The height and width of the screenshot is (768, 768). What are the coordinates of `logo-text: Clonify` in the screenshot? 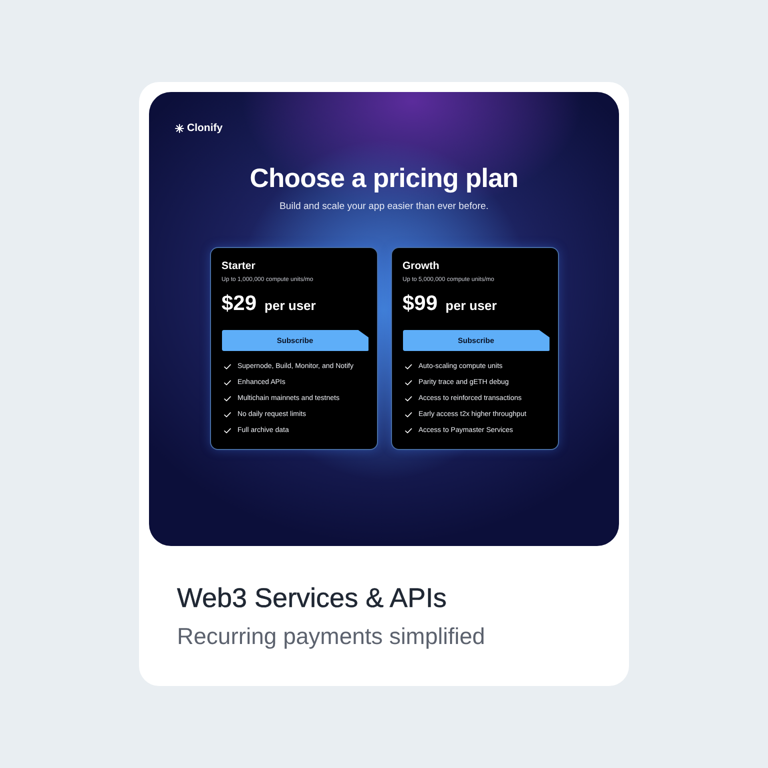 It's located at (205, 128).